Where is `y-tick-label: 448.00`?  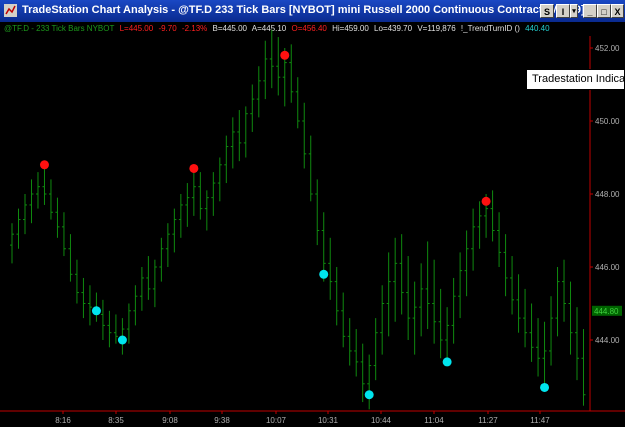 y-tick-label: 448.00 is located at coordinates (607, 194).